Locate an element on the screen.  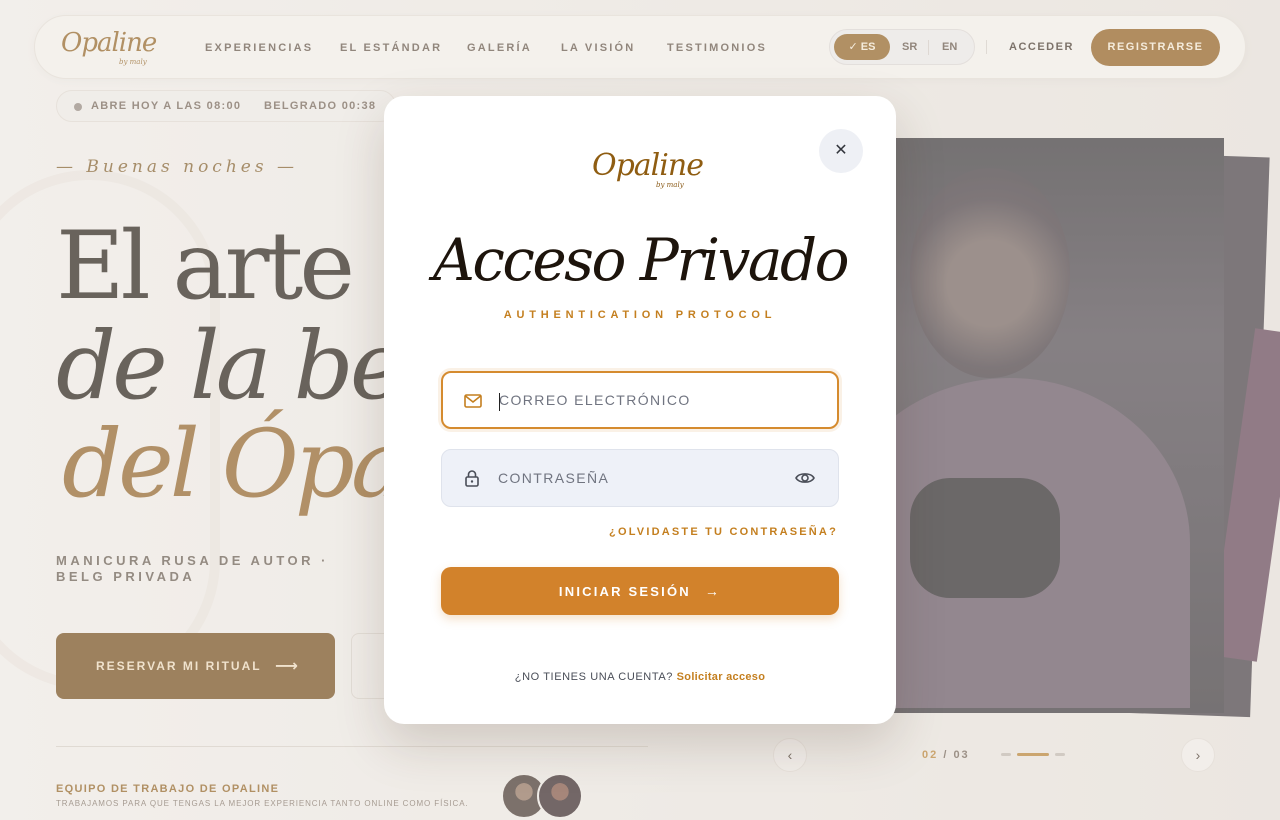
modal-brand-name: Opaline is located at coordinates (648, 165).